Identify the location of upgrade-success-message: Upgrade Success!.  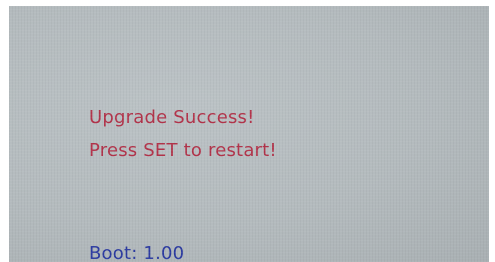
(172, 117).